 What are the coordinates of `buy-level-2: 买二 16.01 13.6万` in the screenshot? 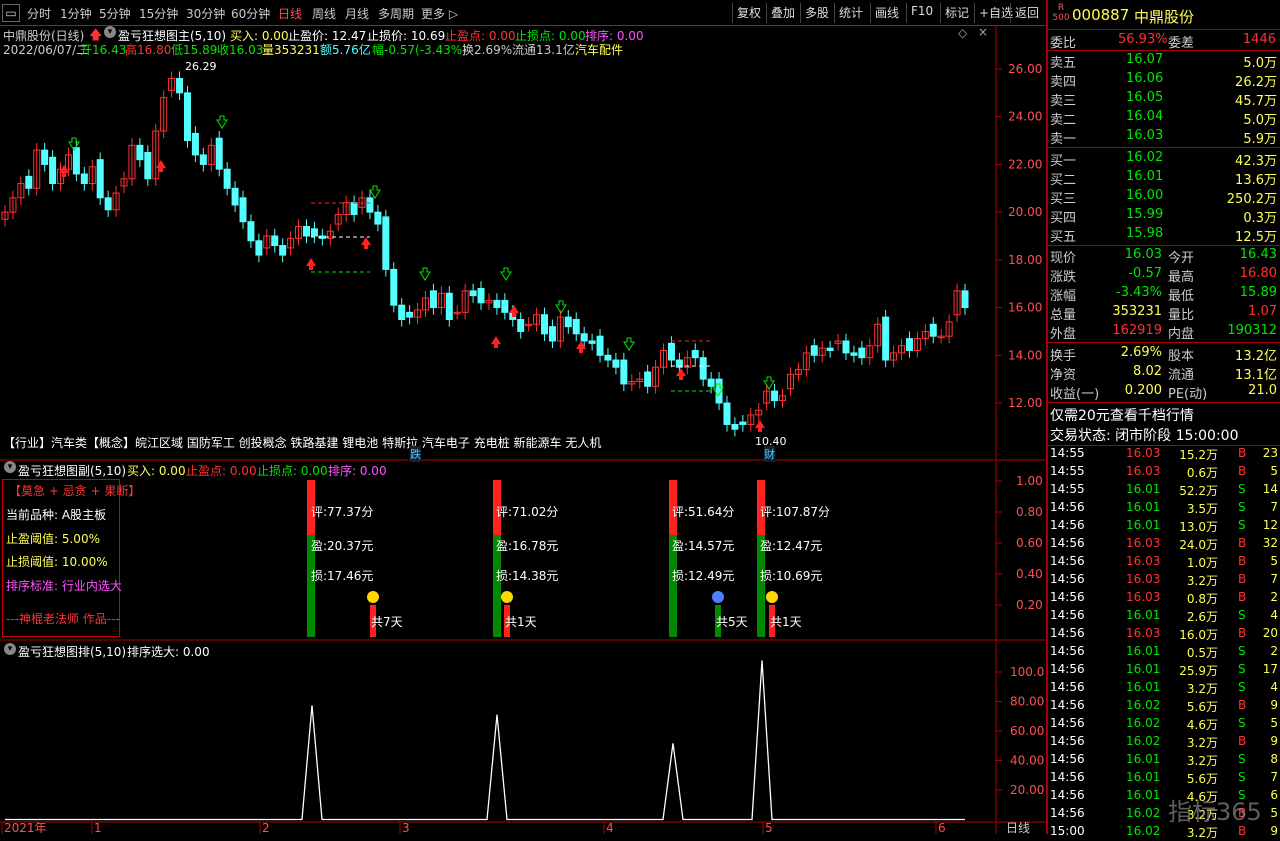 It's located at (1164, 178).